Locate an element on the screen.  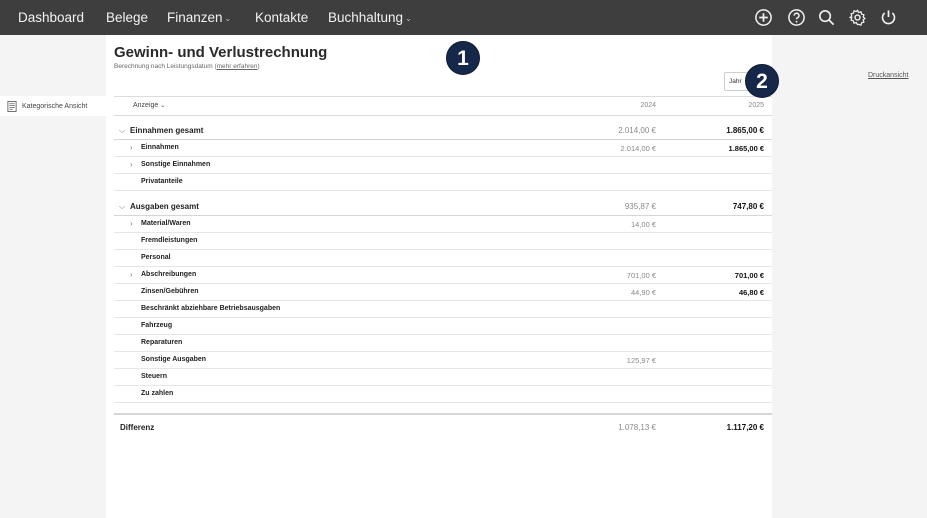
nav-finanzen-label: Finanzen is located at coordinates (195, 17).